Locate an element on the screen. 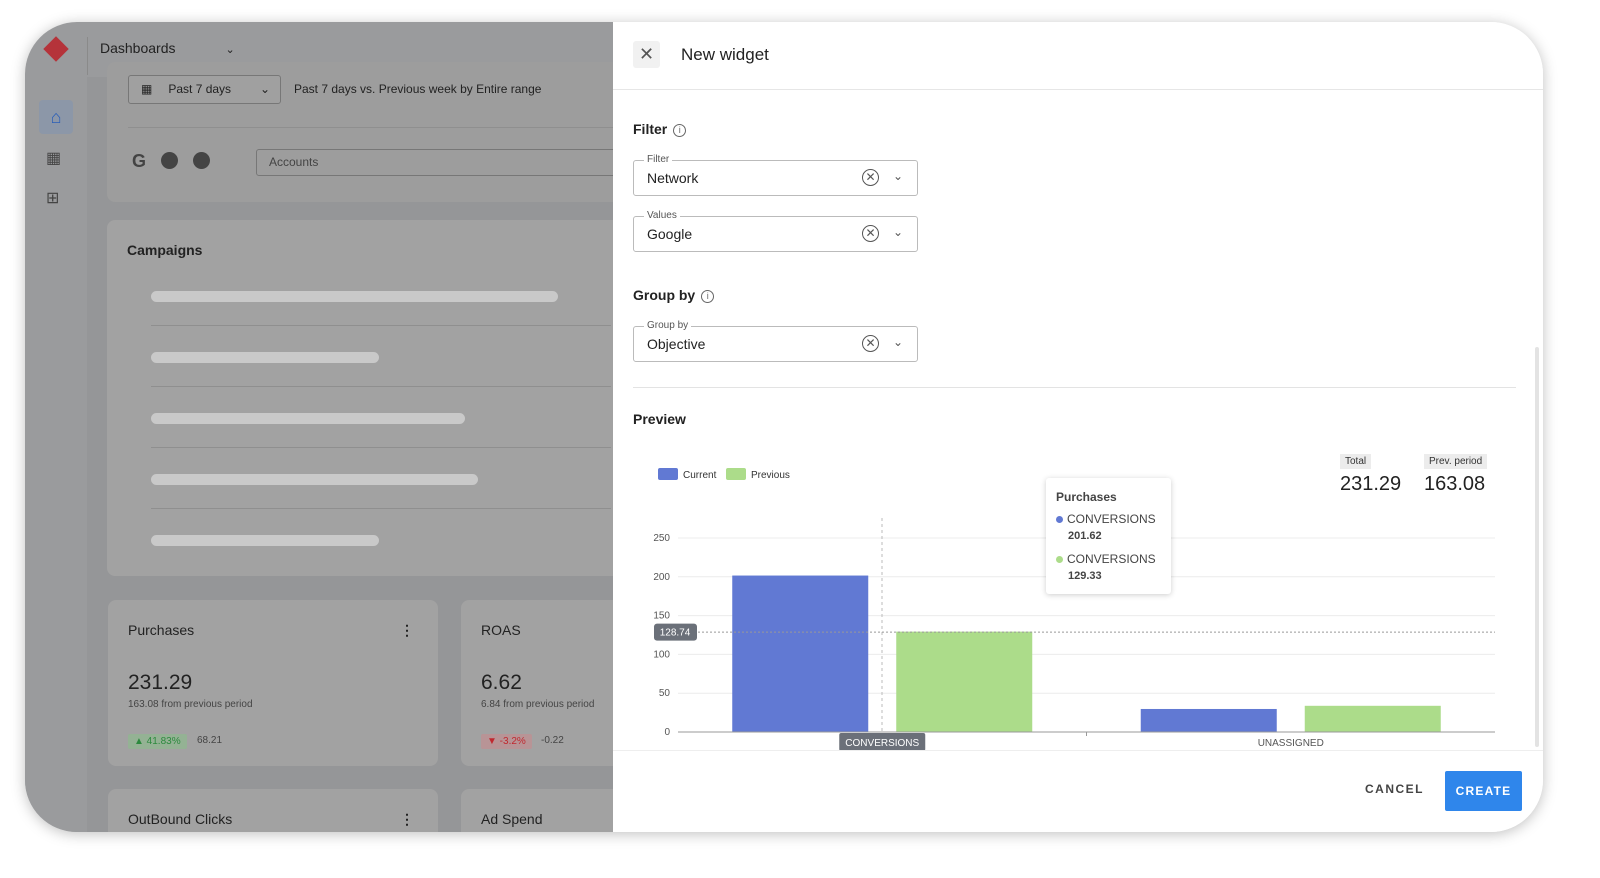 This screenshot has width=1600, height=878. date-range-select: ▦ Past 7 days ⌄ is located at coordinates (204, 89).